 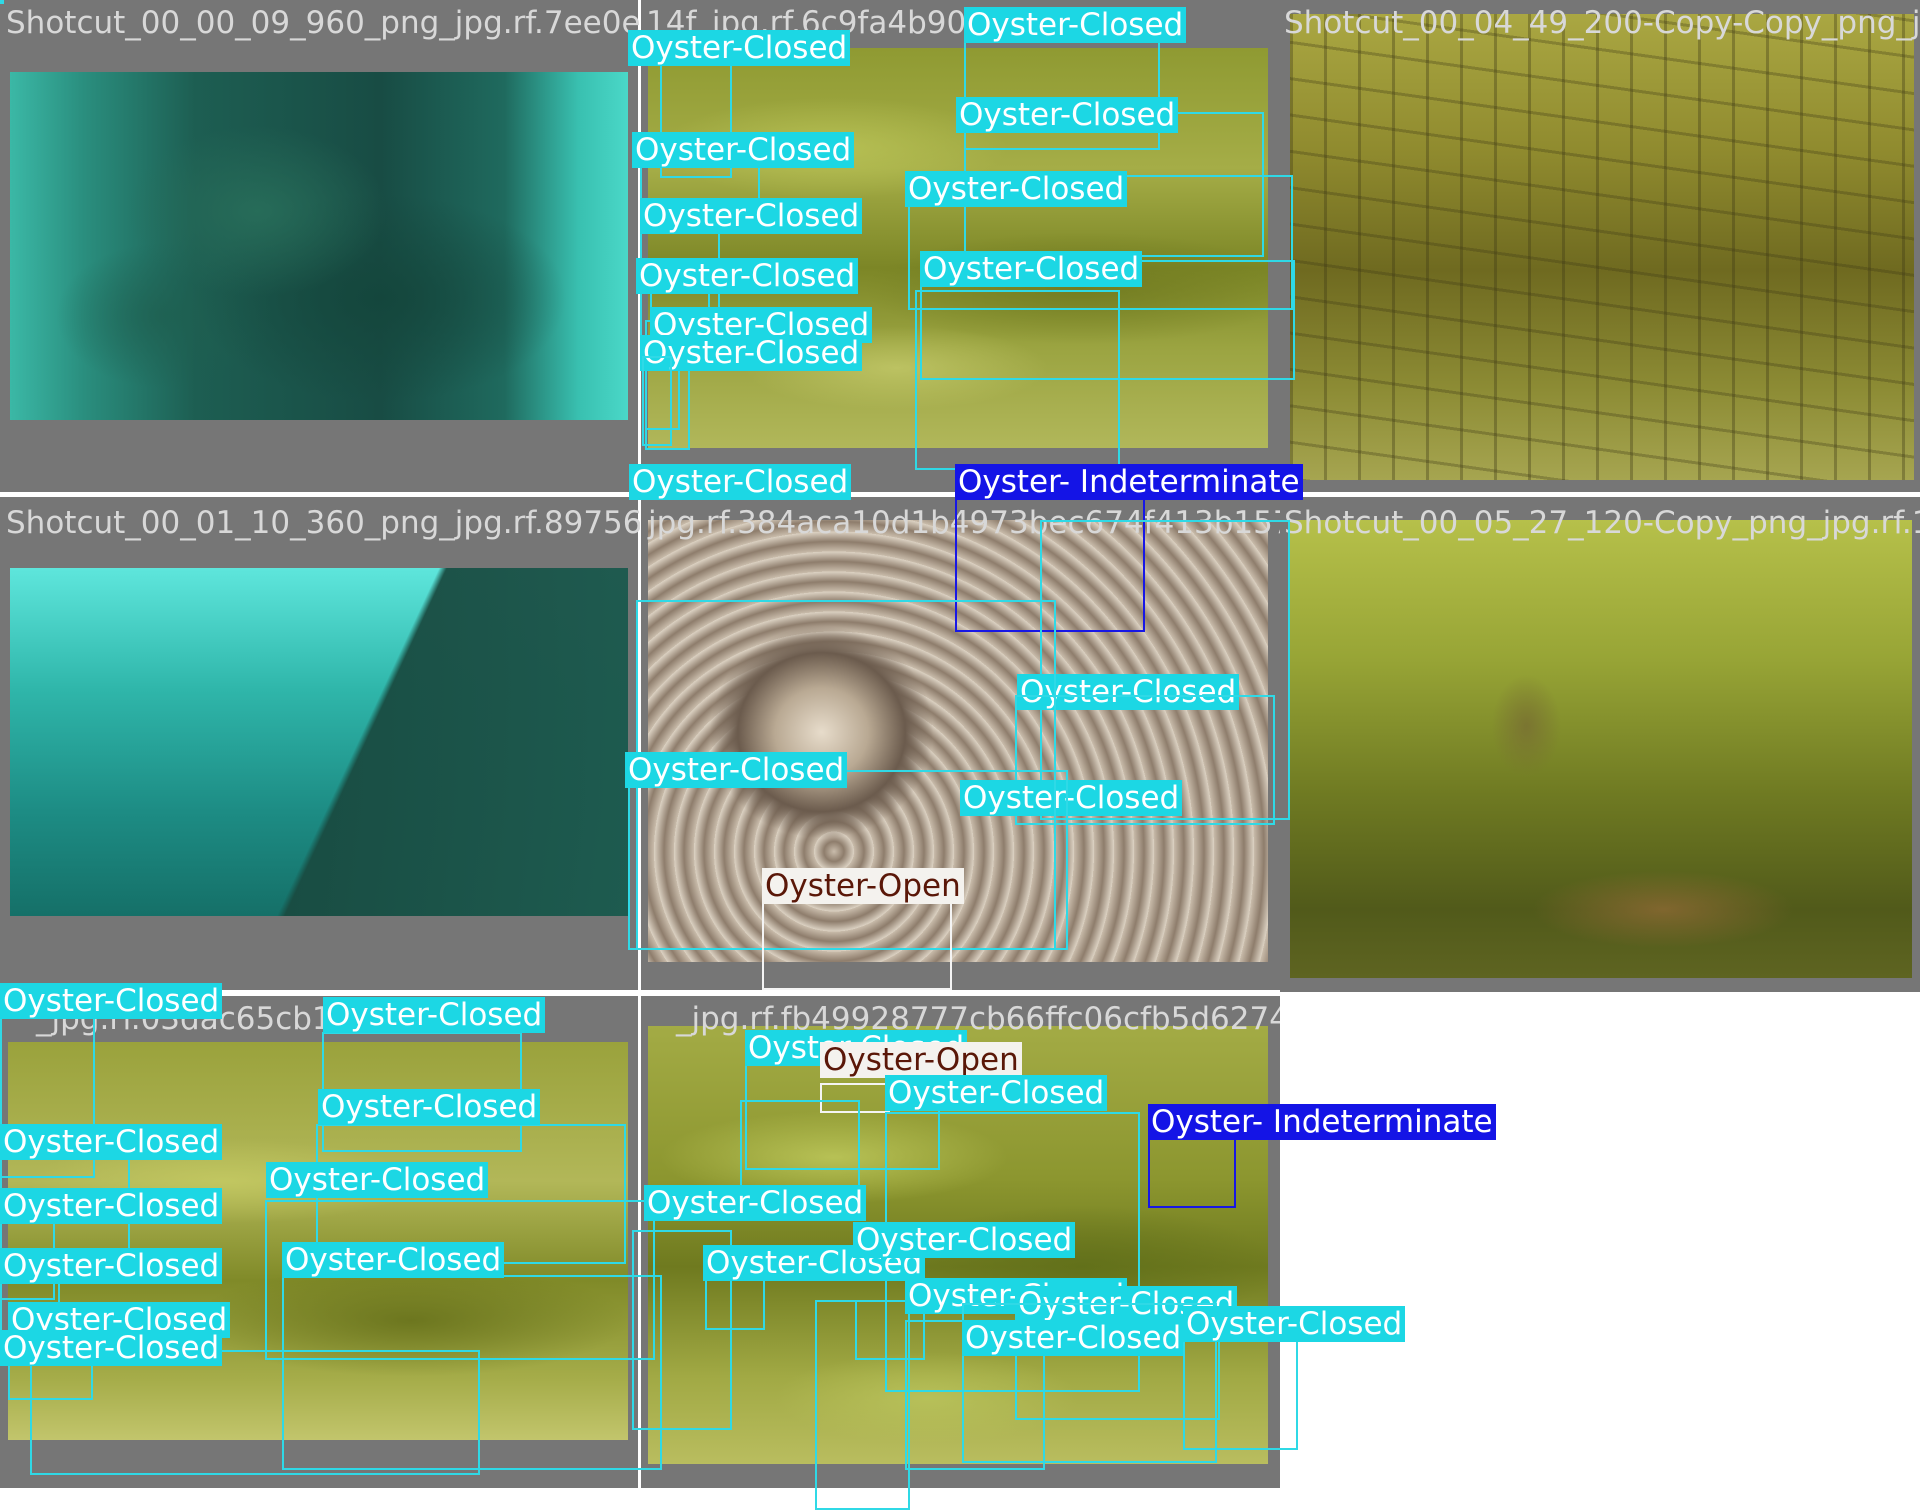 I want to click on detection-box-open, so click(x=857, y=942).